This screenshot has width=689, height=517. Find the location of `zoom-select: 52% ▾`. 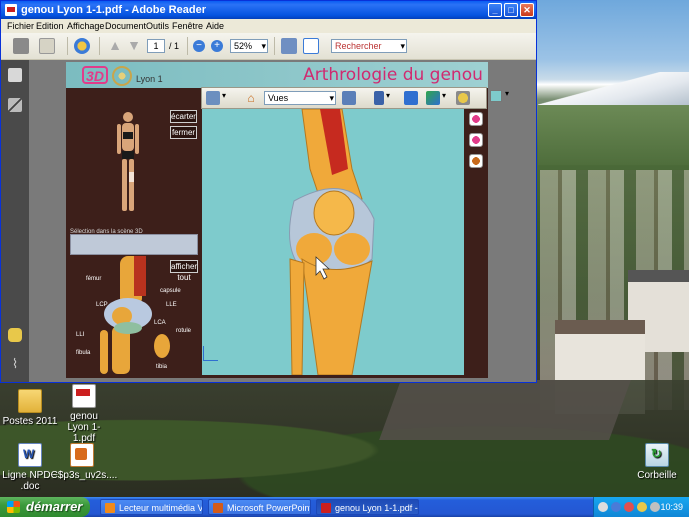

zoom-select: 52% ▾ is located at coordinates (249, 46).